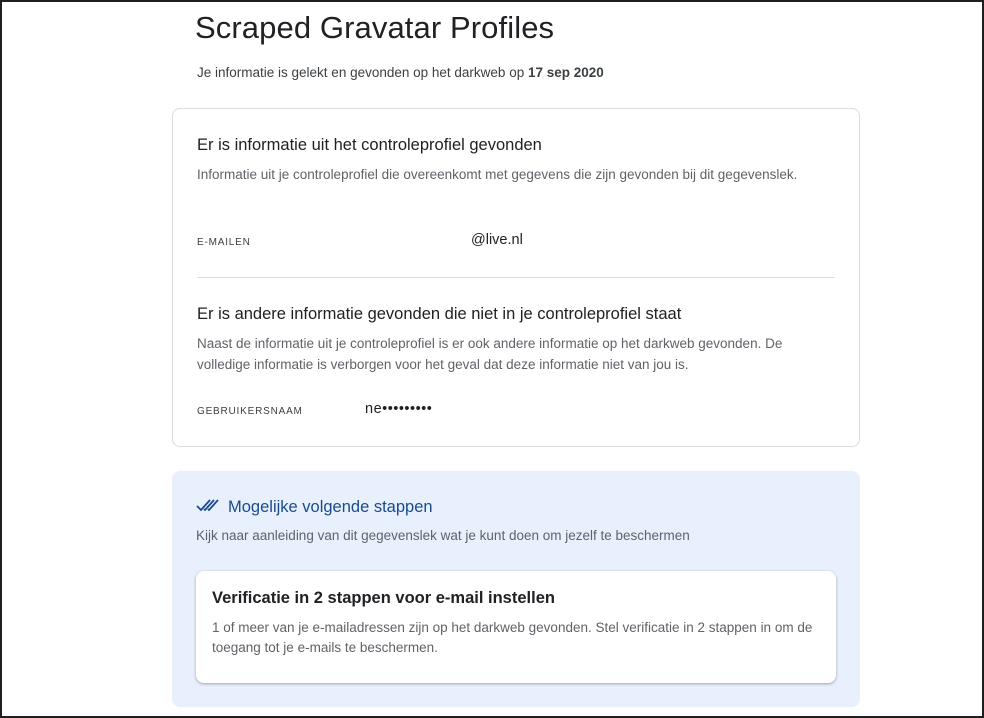 The image size is (984, 718). What do you see at coordinates (399, 409) in the screenshot?
I see `username-field-value: ne•••••••••` at bounding box center [399, 409].